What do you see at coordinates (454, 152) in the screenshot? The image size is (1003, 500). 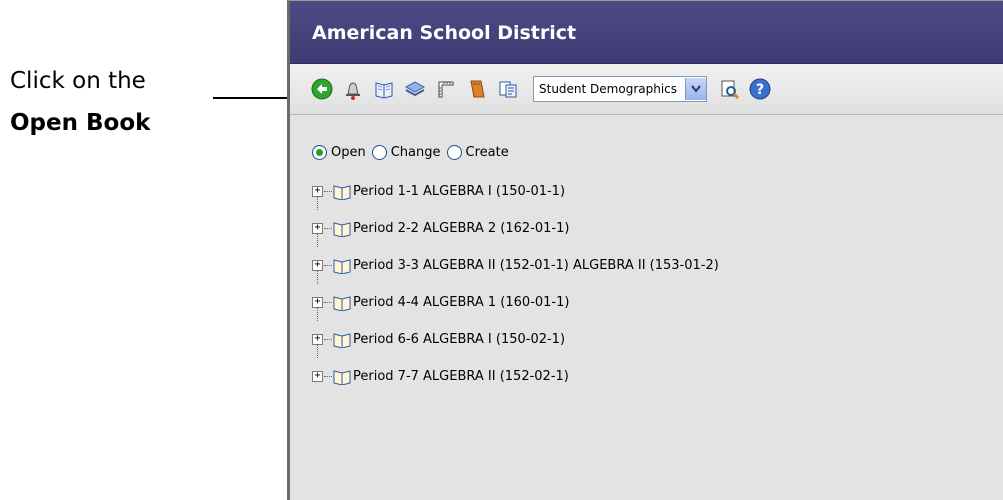 I see `radio-create-indicator` at bounding box center [454, 152].